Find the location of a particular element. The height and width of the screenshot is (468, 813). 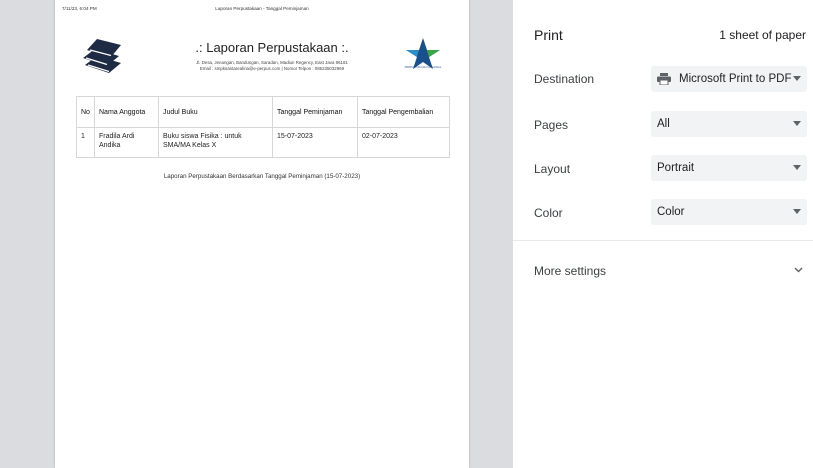

cell-nama: Fradila Ardi Andika is located at coordinates (126, 142).